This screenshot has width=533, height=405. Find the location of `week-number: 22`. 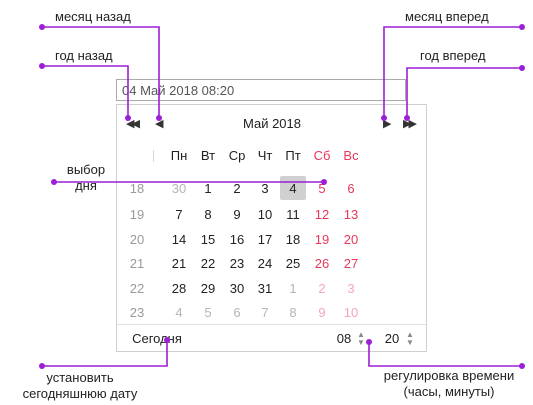

week-number: 22 is located at coordinates (137, 288).